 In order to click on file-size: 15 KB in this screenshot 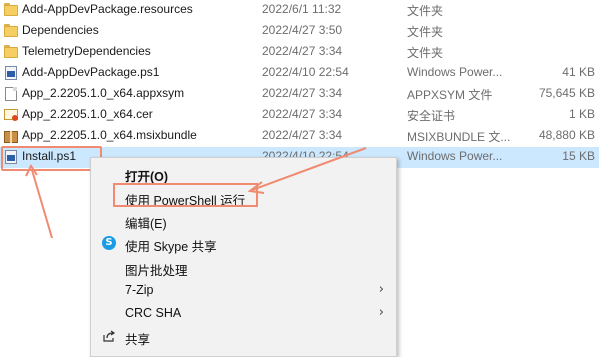, I will do `click(578, 156)`.